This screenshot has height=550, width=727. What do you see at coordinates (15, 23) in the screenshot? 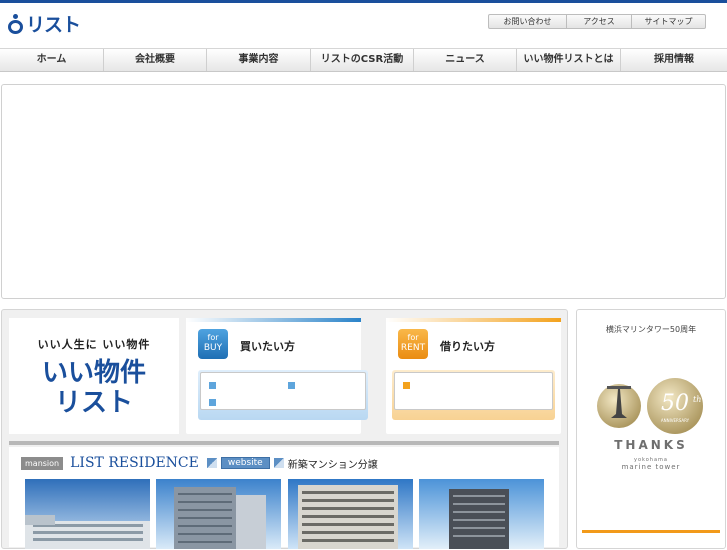
I see `logo-mark-icon` at bounding box center [15, 23].